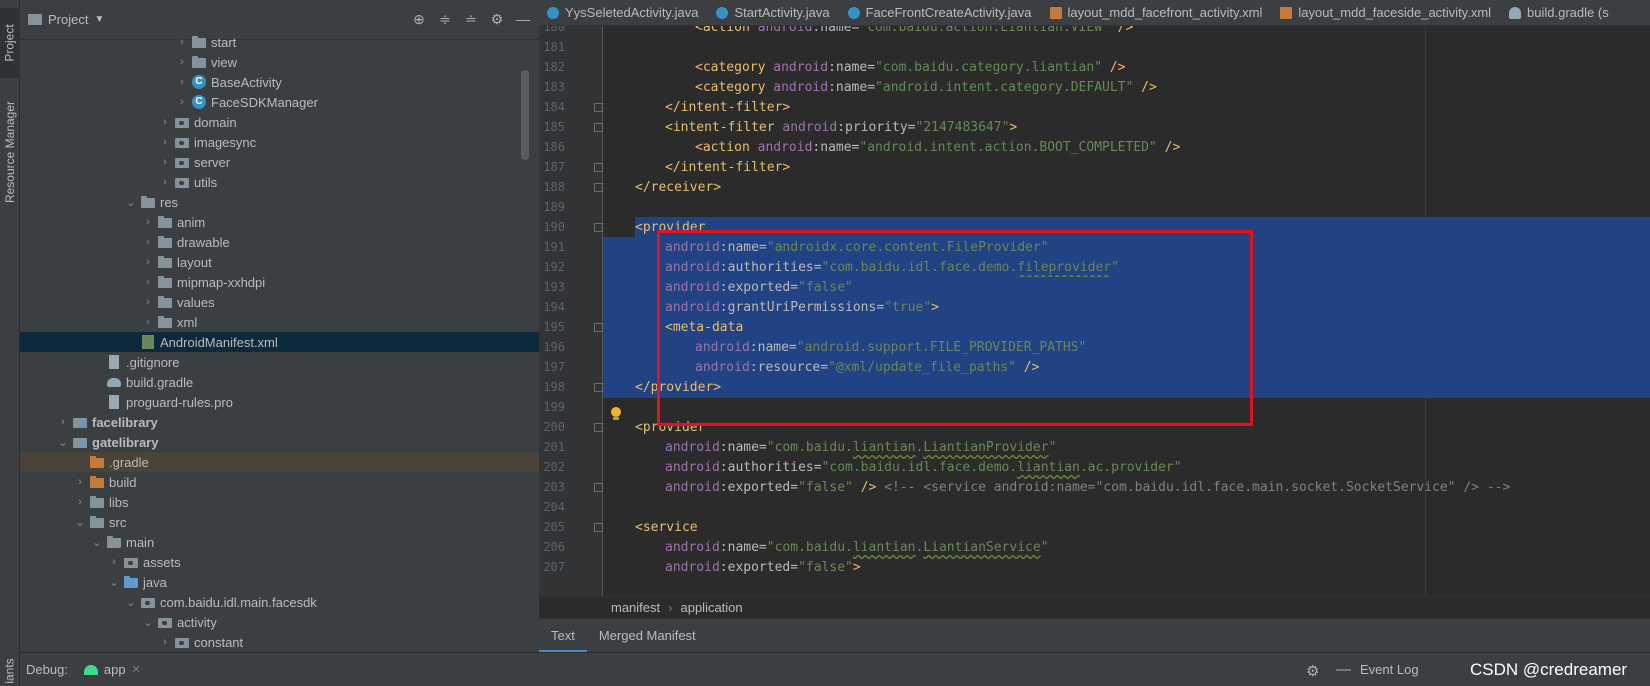 This screenshot has height=686, width=1650. Describe the element at coordinates (419, 19) in the screenshot. I see `locate-file-icon: ⊕` at that location.